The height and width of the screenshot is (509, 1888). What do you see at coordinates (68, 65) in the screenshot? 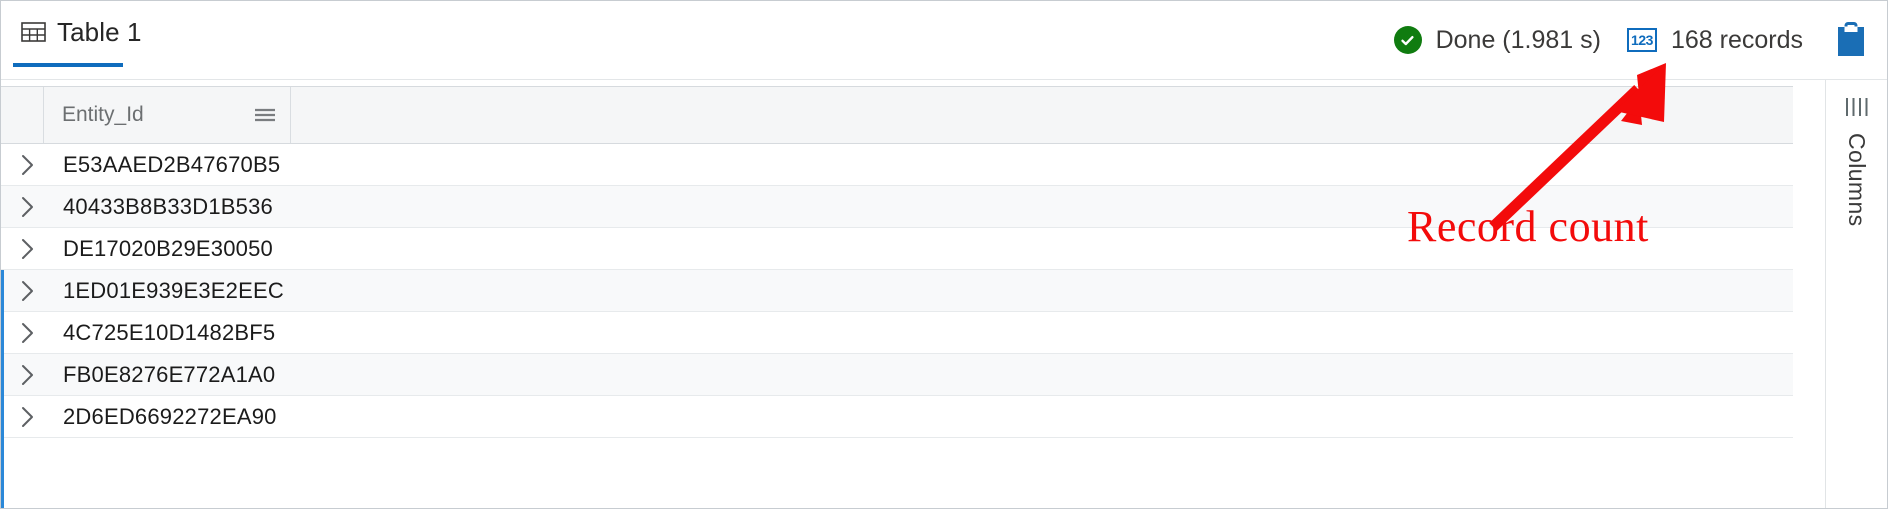
I see `tab-active-underline` at bounding box center [68, 65].